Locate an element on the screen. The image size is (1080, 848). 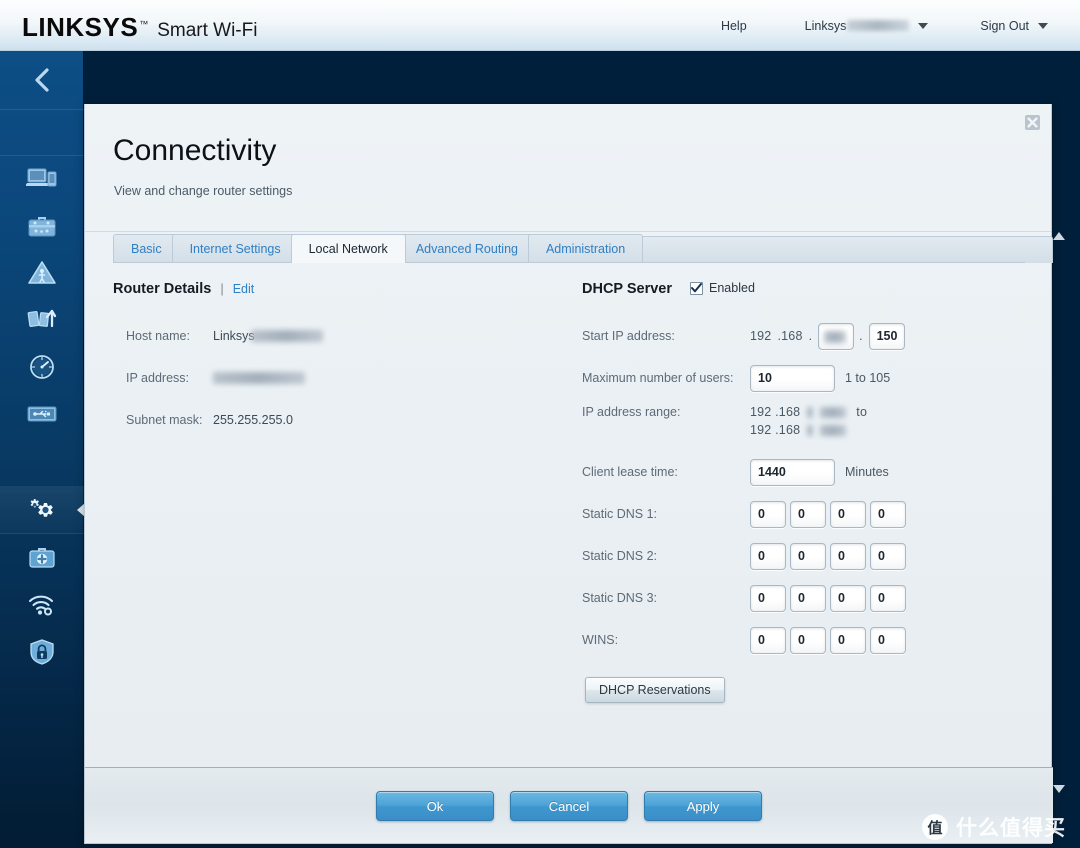
static-dns-1-octet-2: 0 is located at coordinates (808, 514).